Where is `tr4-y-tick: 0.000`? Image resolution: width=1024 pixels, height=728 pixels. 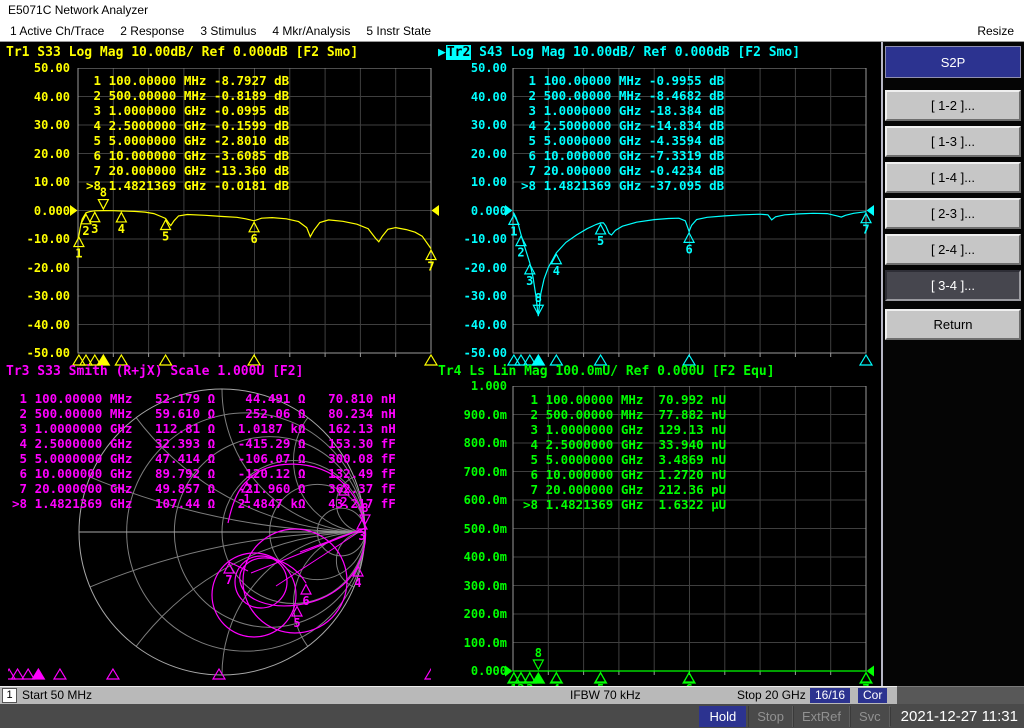
tr4-y-tick: 0.000 is located at coordinates (488, 671).